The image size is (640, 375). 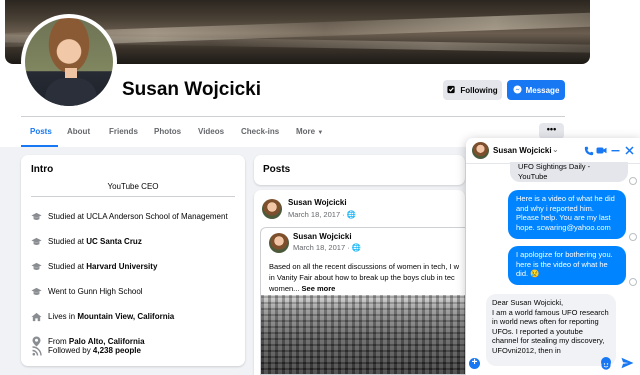 I want to click on tab-more: More ▼, so click(x=309, y=133).